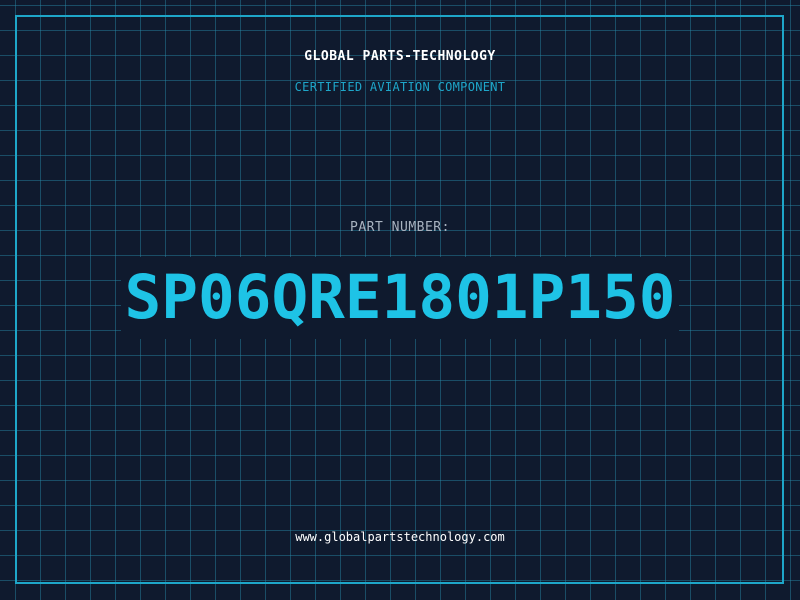  I want to click on part-number-value: SP06QRE1801P150, so click(400, 298).